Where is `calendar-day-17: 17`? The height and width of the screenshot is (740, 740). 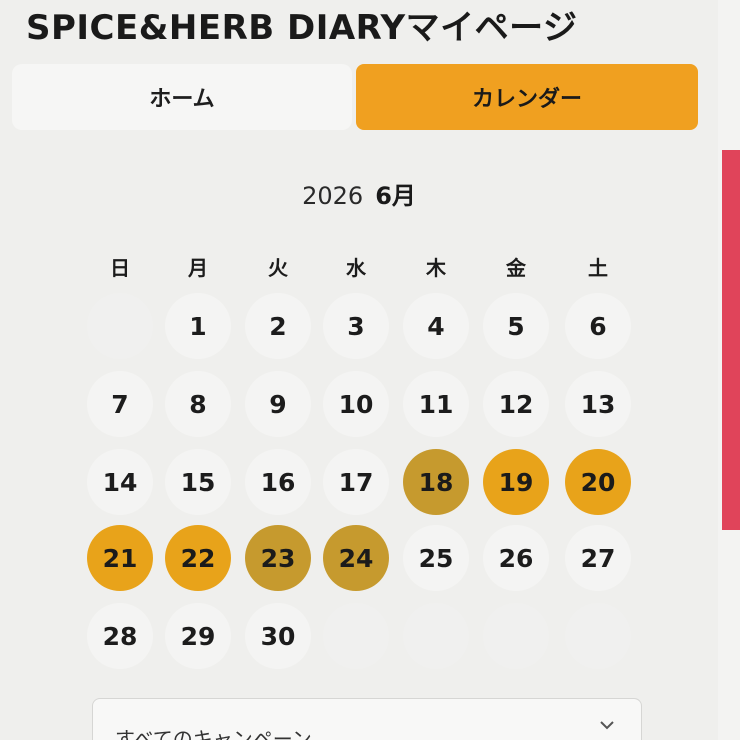 calendar-day-17: 17 is located at coordinates (356, 482).